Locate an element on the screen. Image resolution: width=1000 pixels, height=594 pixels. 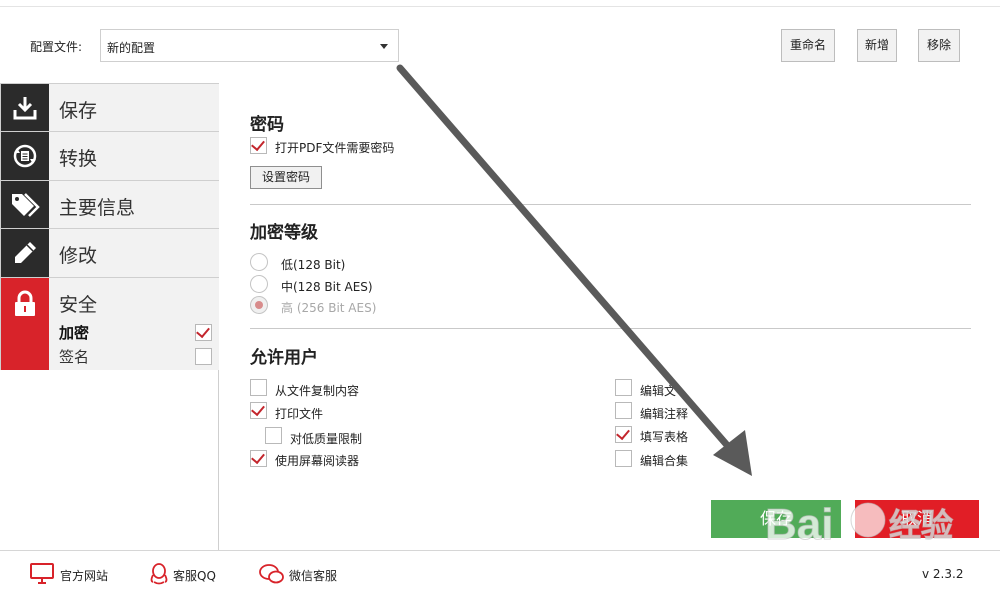
fill-forms-label: 填写表格 is located at coordinates (664, 437).